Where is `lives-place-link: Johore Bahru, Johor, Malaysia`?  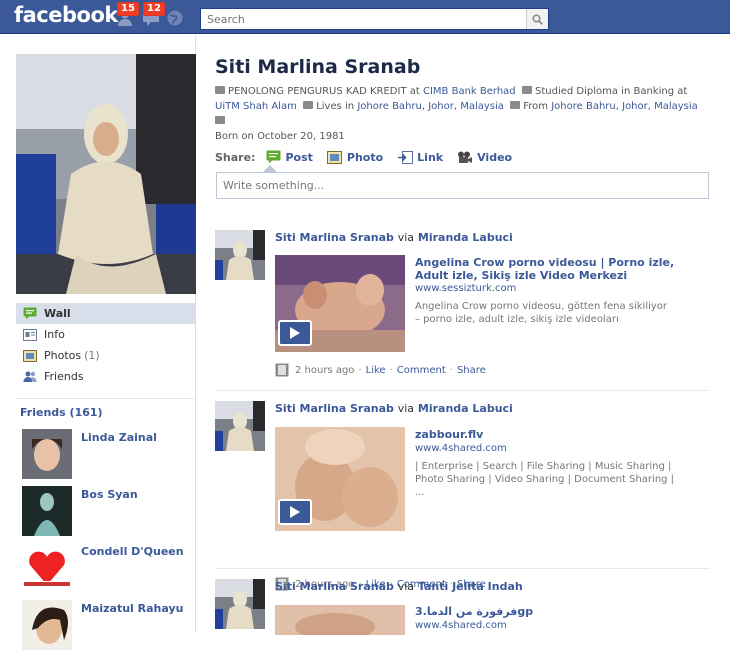 lives-place-link: Johore Bahru, Johor, Malaysia is located at coordinates (430, 106).